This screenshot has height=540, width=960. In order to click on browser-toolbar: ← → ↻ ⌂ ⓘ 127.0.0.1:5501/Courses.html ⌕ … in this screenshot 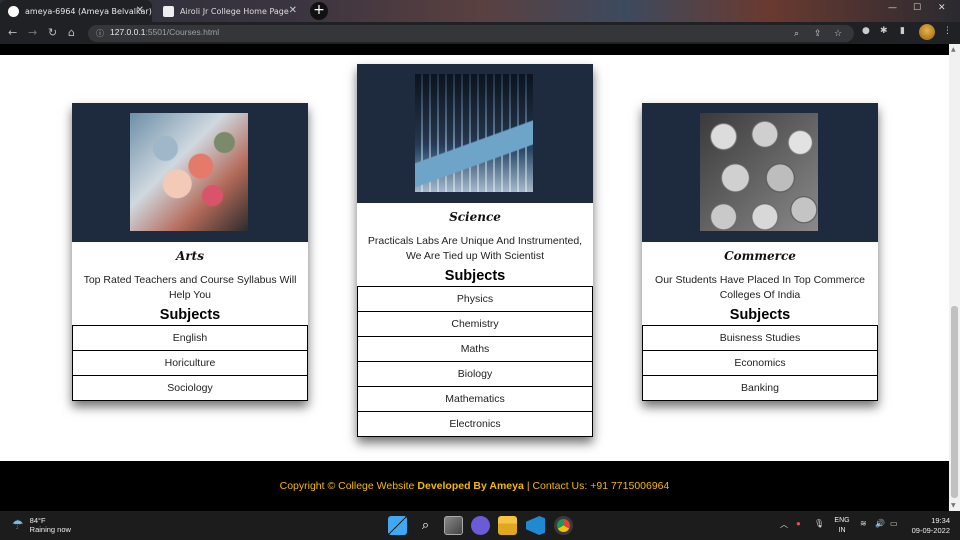, I will do `click(480, 33)`.